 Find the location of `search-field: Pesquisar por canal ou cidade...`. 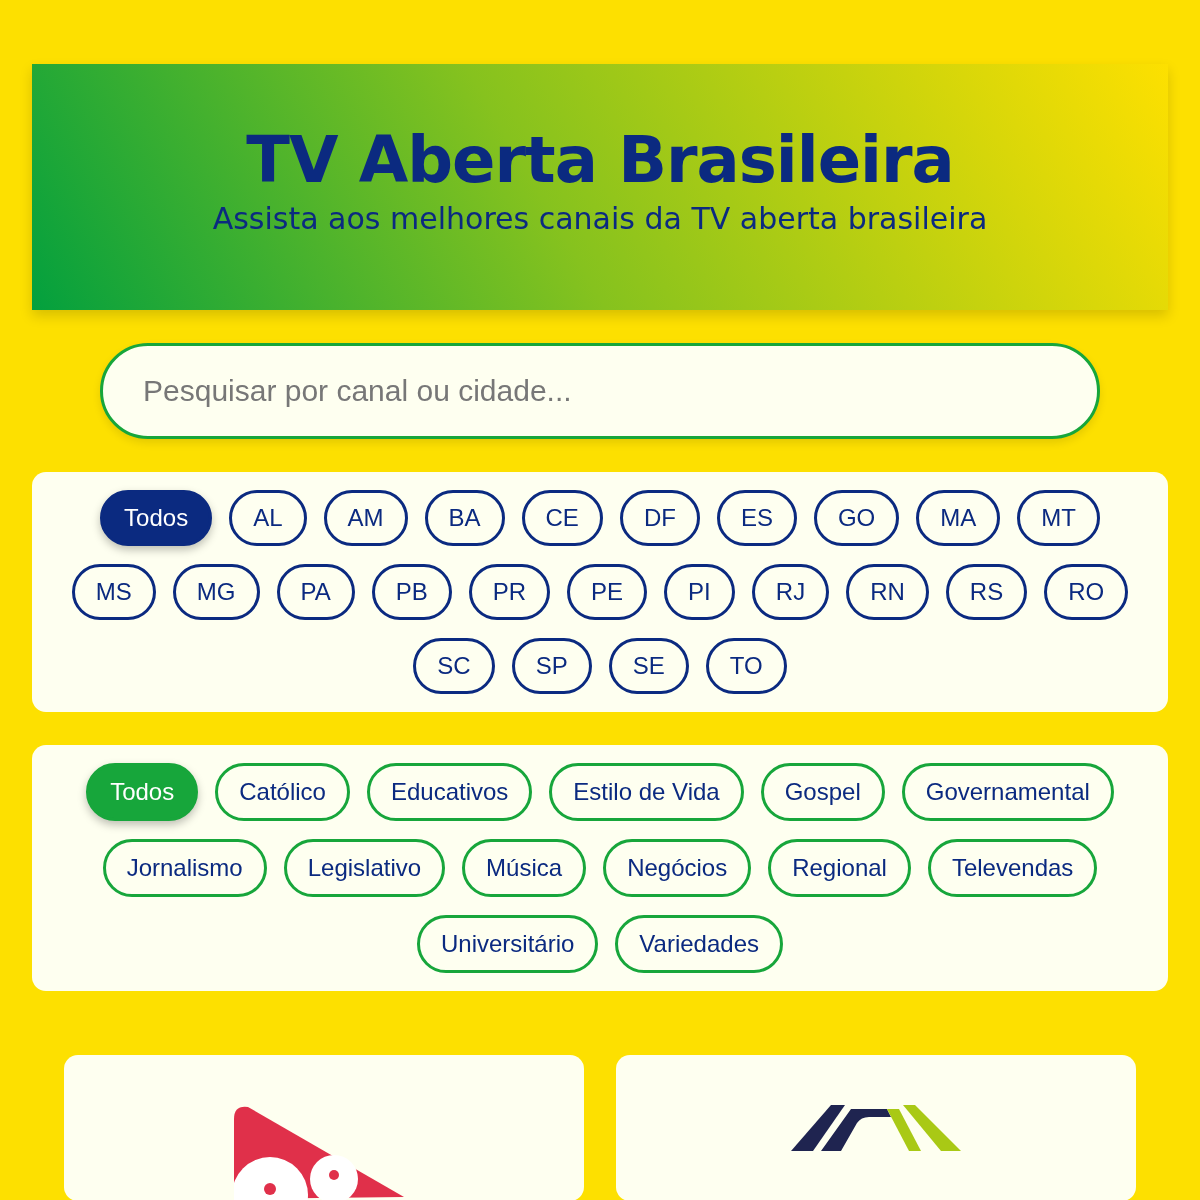

search-field: Pesquisar por canal ou cidade... is located at coordinates (600, 391).